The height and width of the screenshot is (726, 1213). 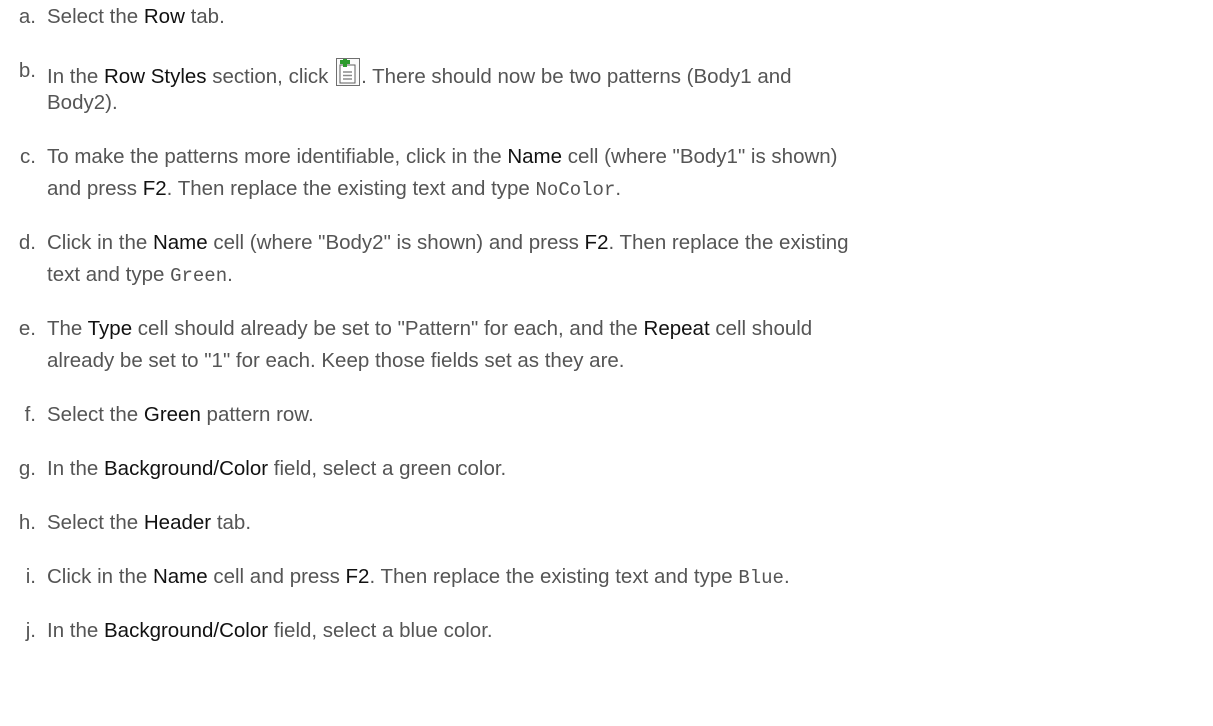 What do you see at coordinates (110, 328) in the screenshot?
I see `ui-term-type: Type` at bounding box center [110, 328].